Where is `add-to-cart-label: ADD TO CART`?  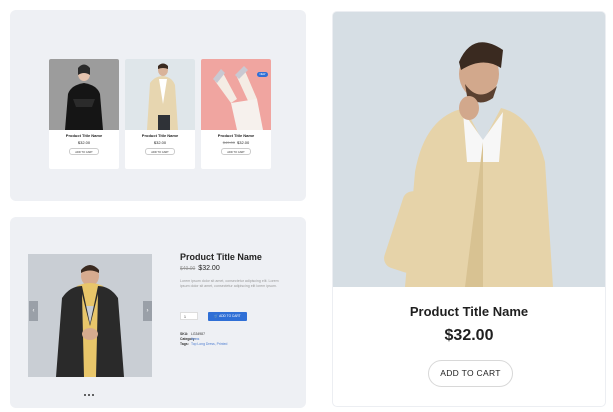 add-to-cart-label: ADD TO CART is located at coordinates (230, 316).